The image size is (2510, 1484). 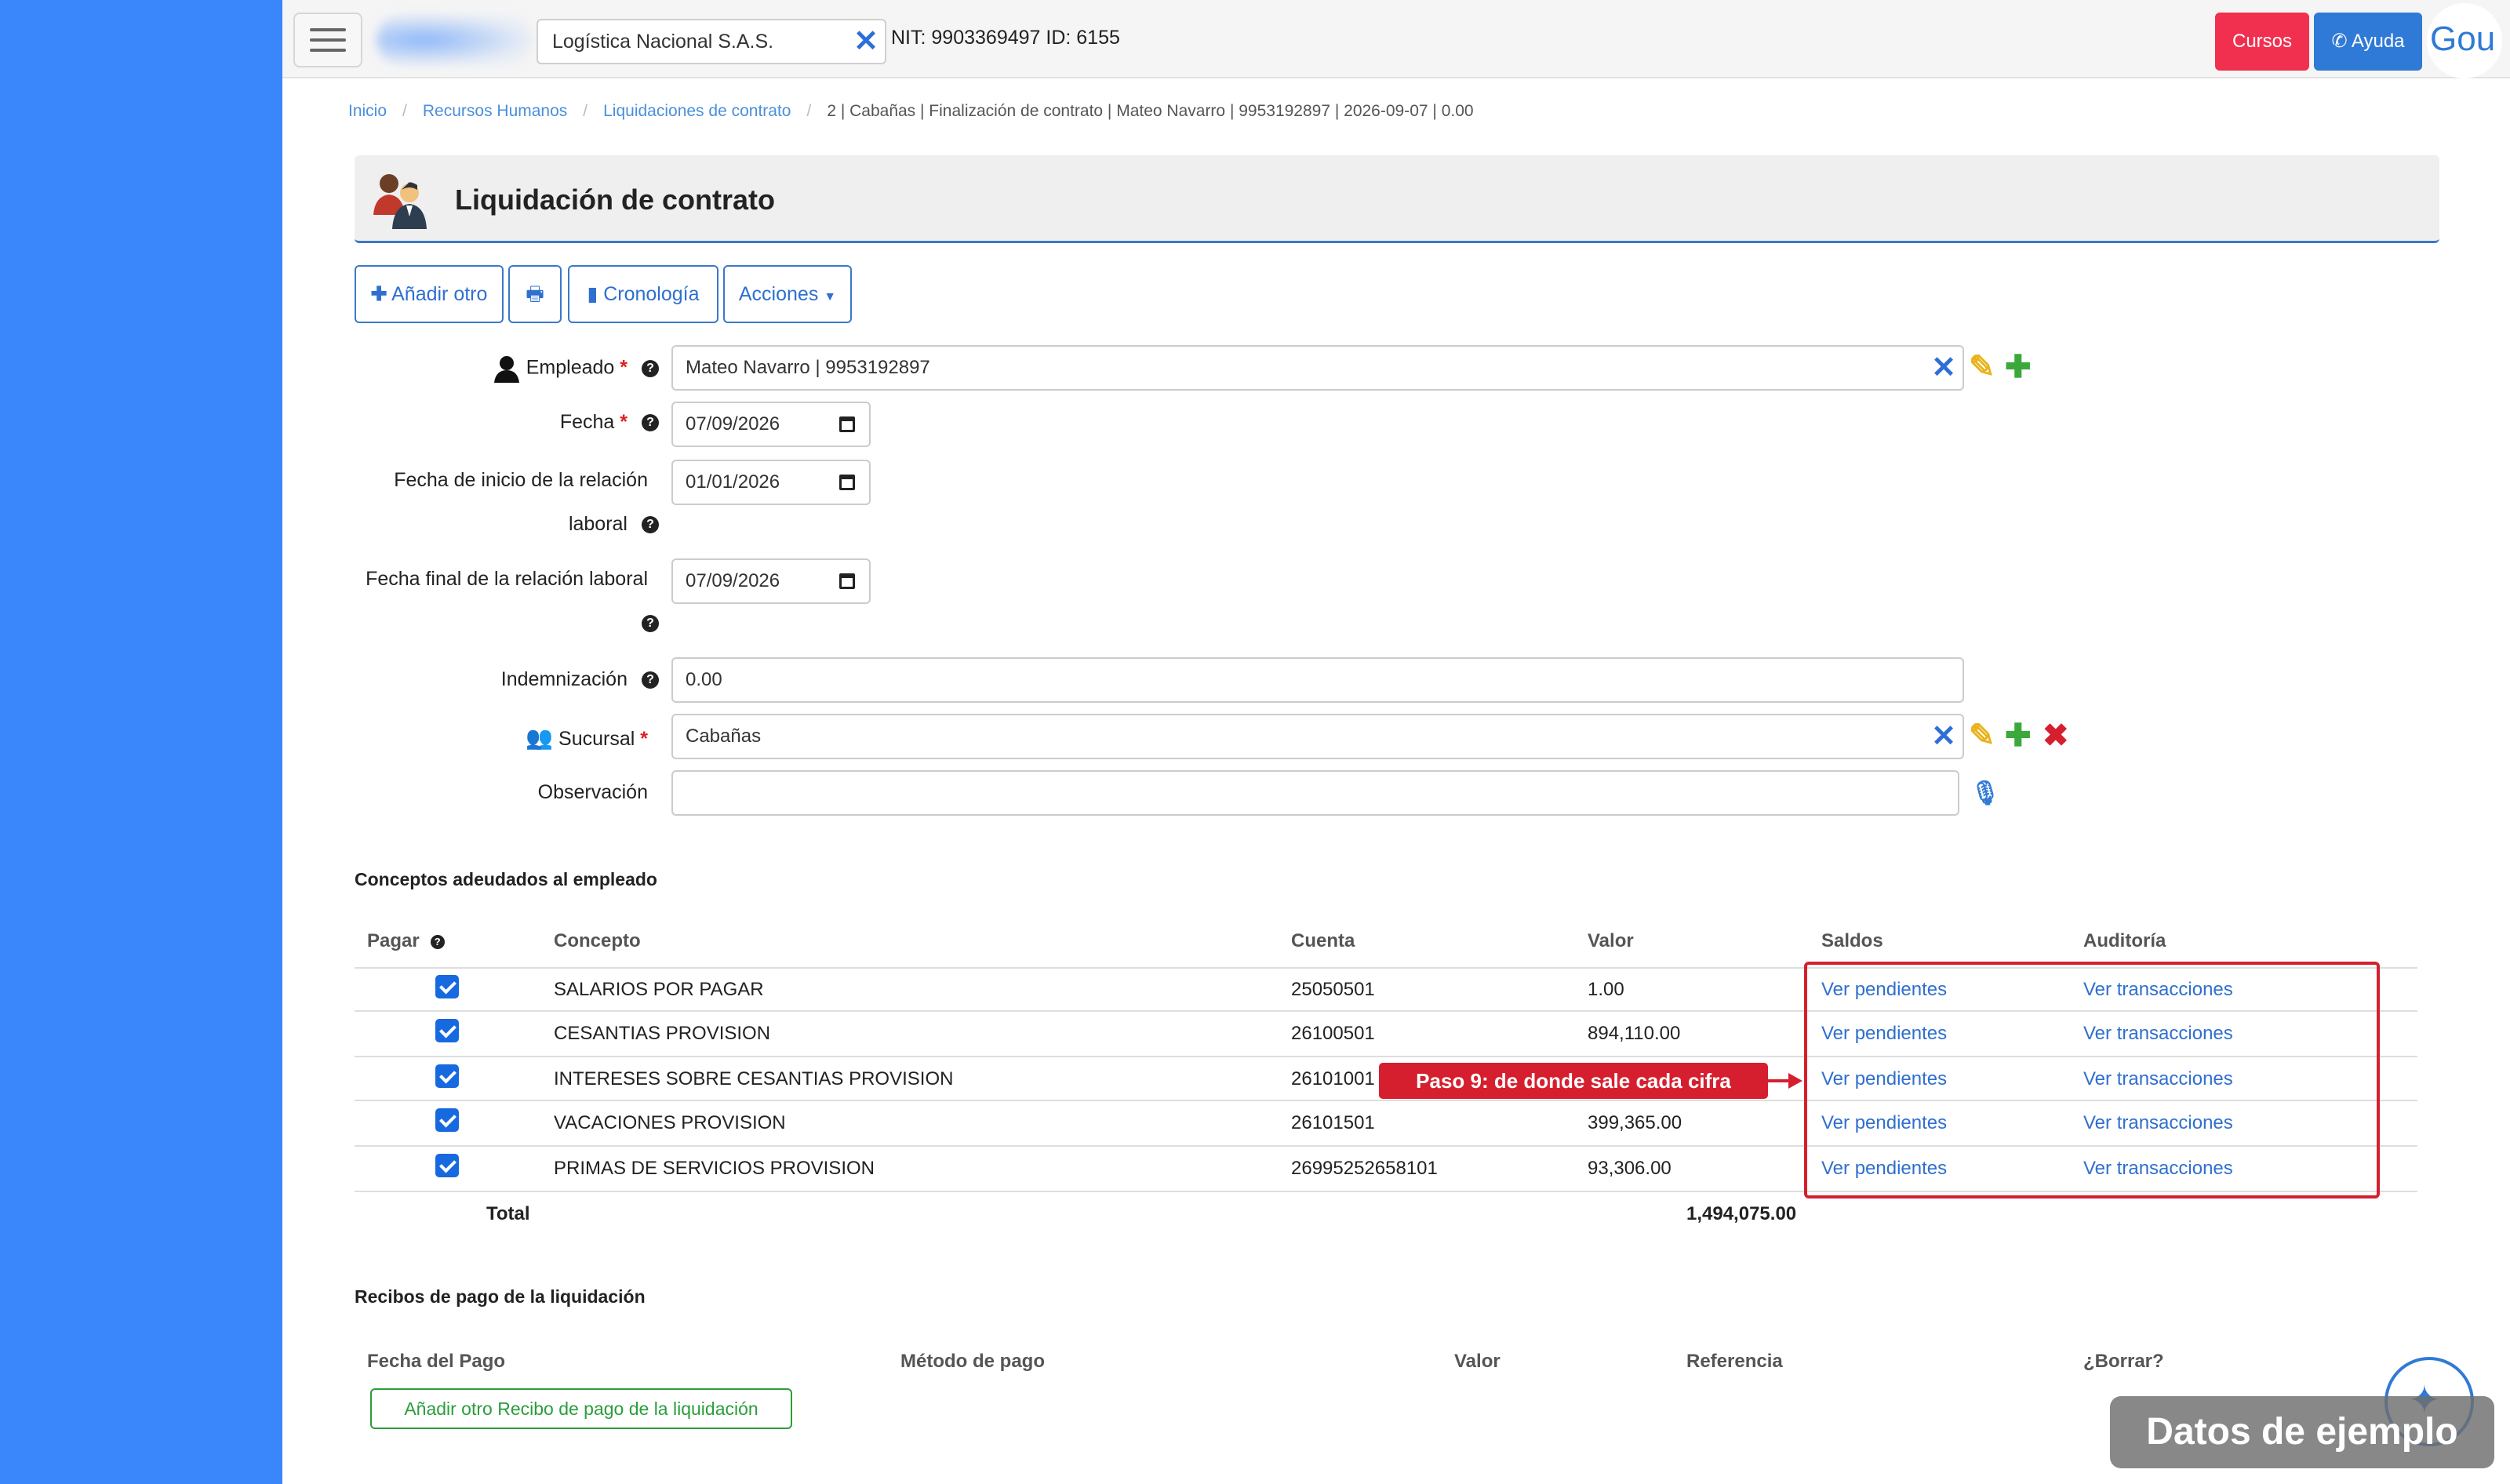 I want to click on person-icon, so click(x=507, y=369).